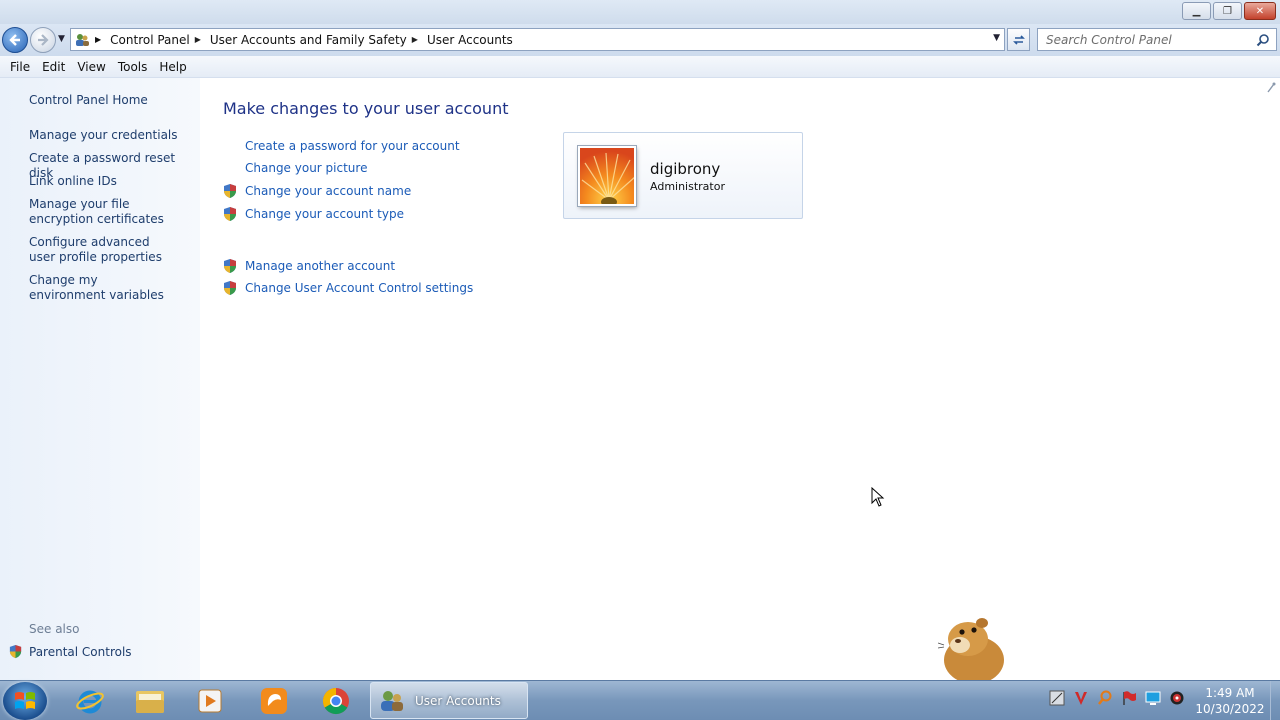 This screenshot has width=1280, height=720. I want to click on manage-credentials-link: Manage your credentials, so click(111, 135).